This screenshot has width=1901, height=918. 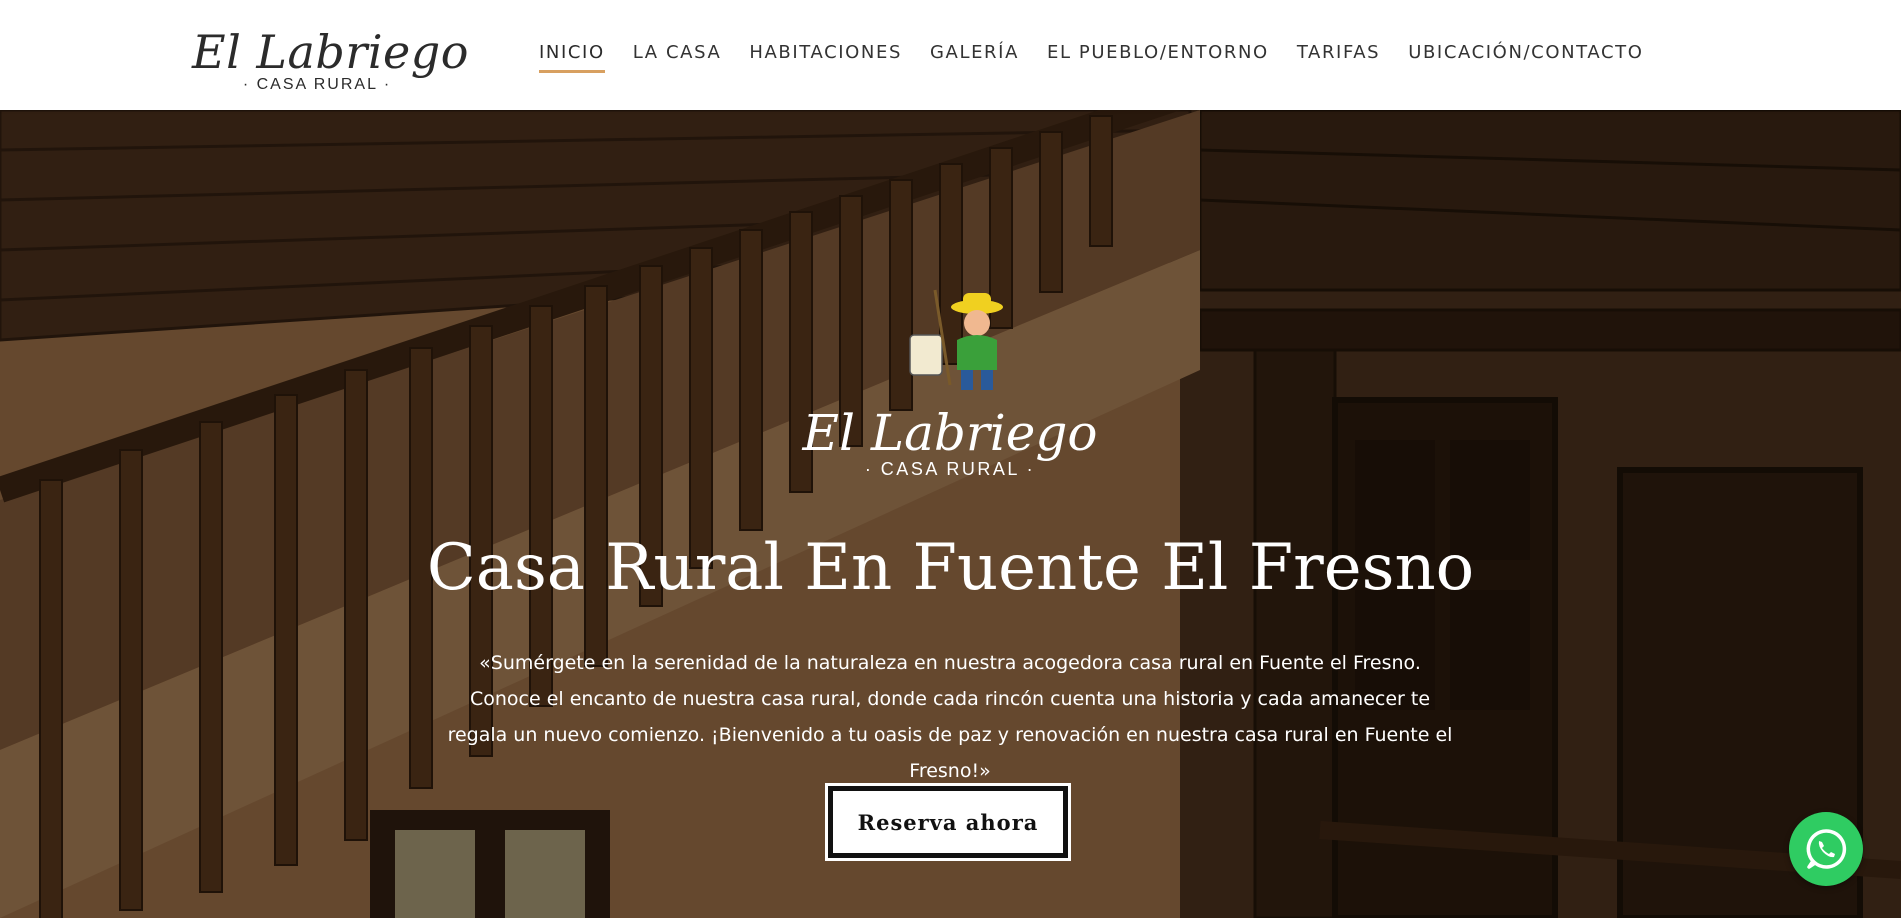 What do you see at coordinates (1525, 55) in the screenshot?
I see `nav-item-ubicacion-contacto: UBICACIÓN/CONTACTO` at bounding box center [1525, 55].